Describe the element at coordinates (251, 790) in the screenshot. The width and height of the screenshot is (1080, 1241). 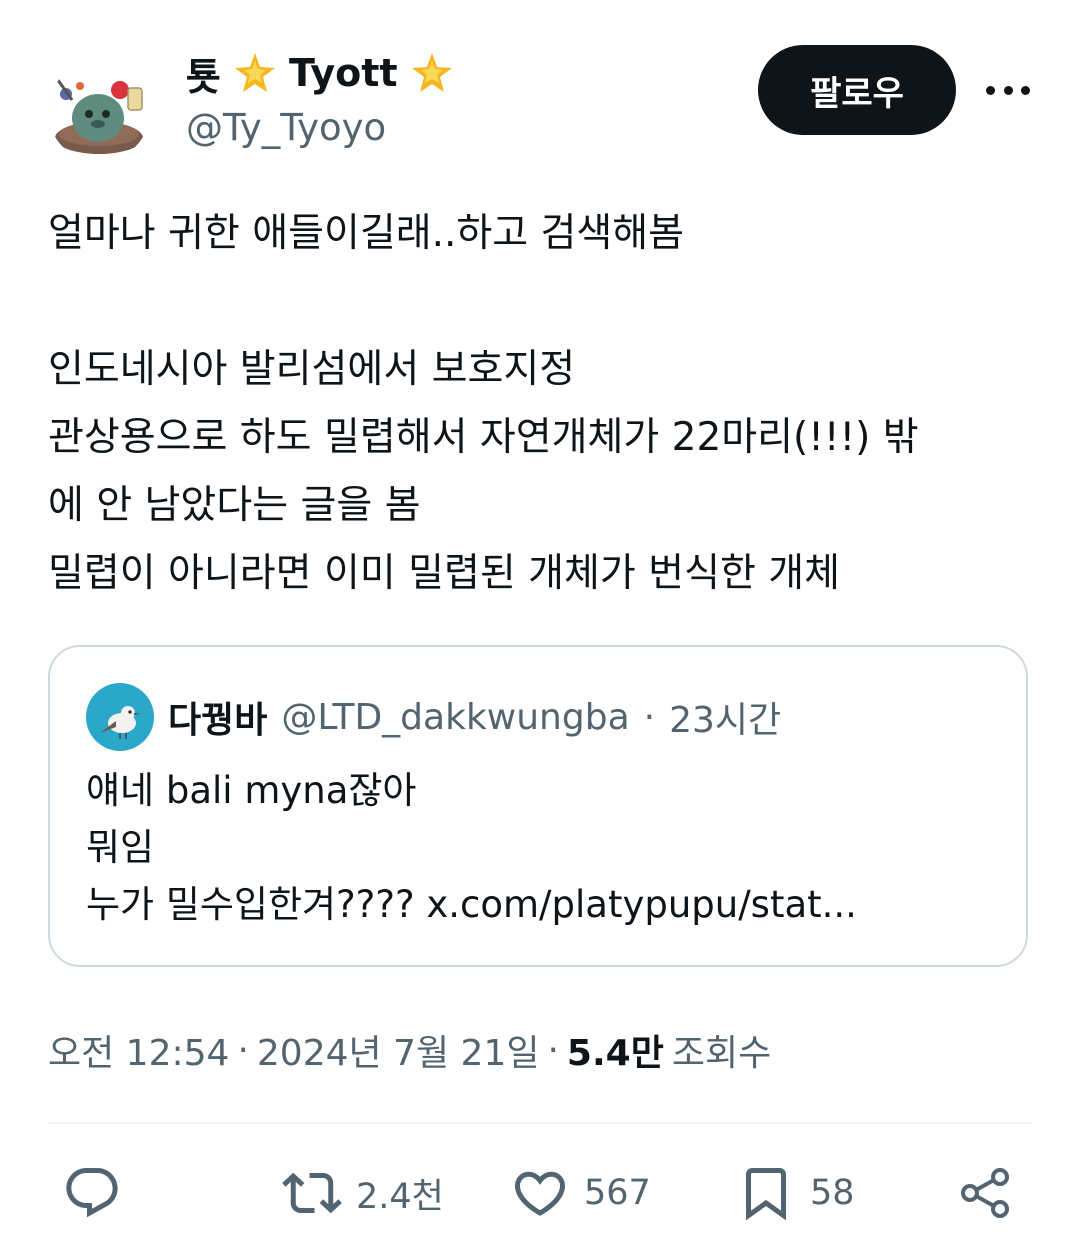
I see `quoted-line: 얘네 bali myna잖아` at that location.